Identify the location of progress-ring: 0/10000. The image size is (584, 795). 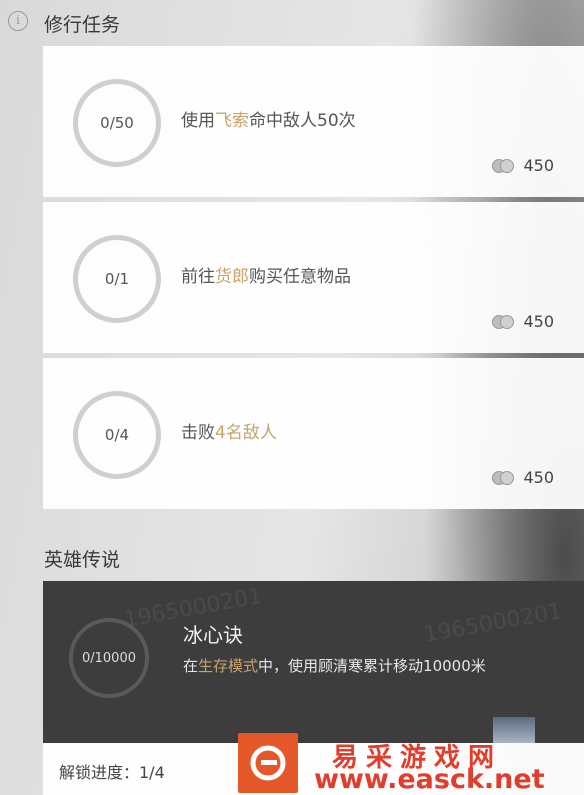
(109, 658).